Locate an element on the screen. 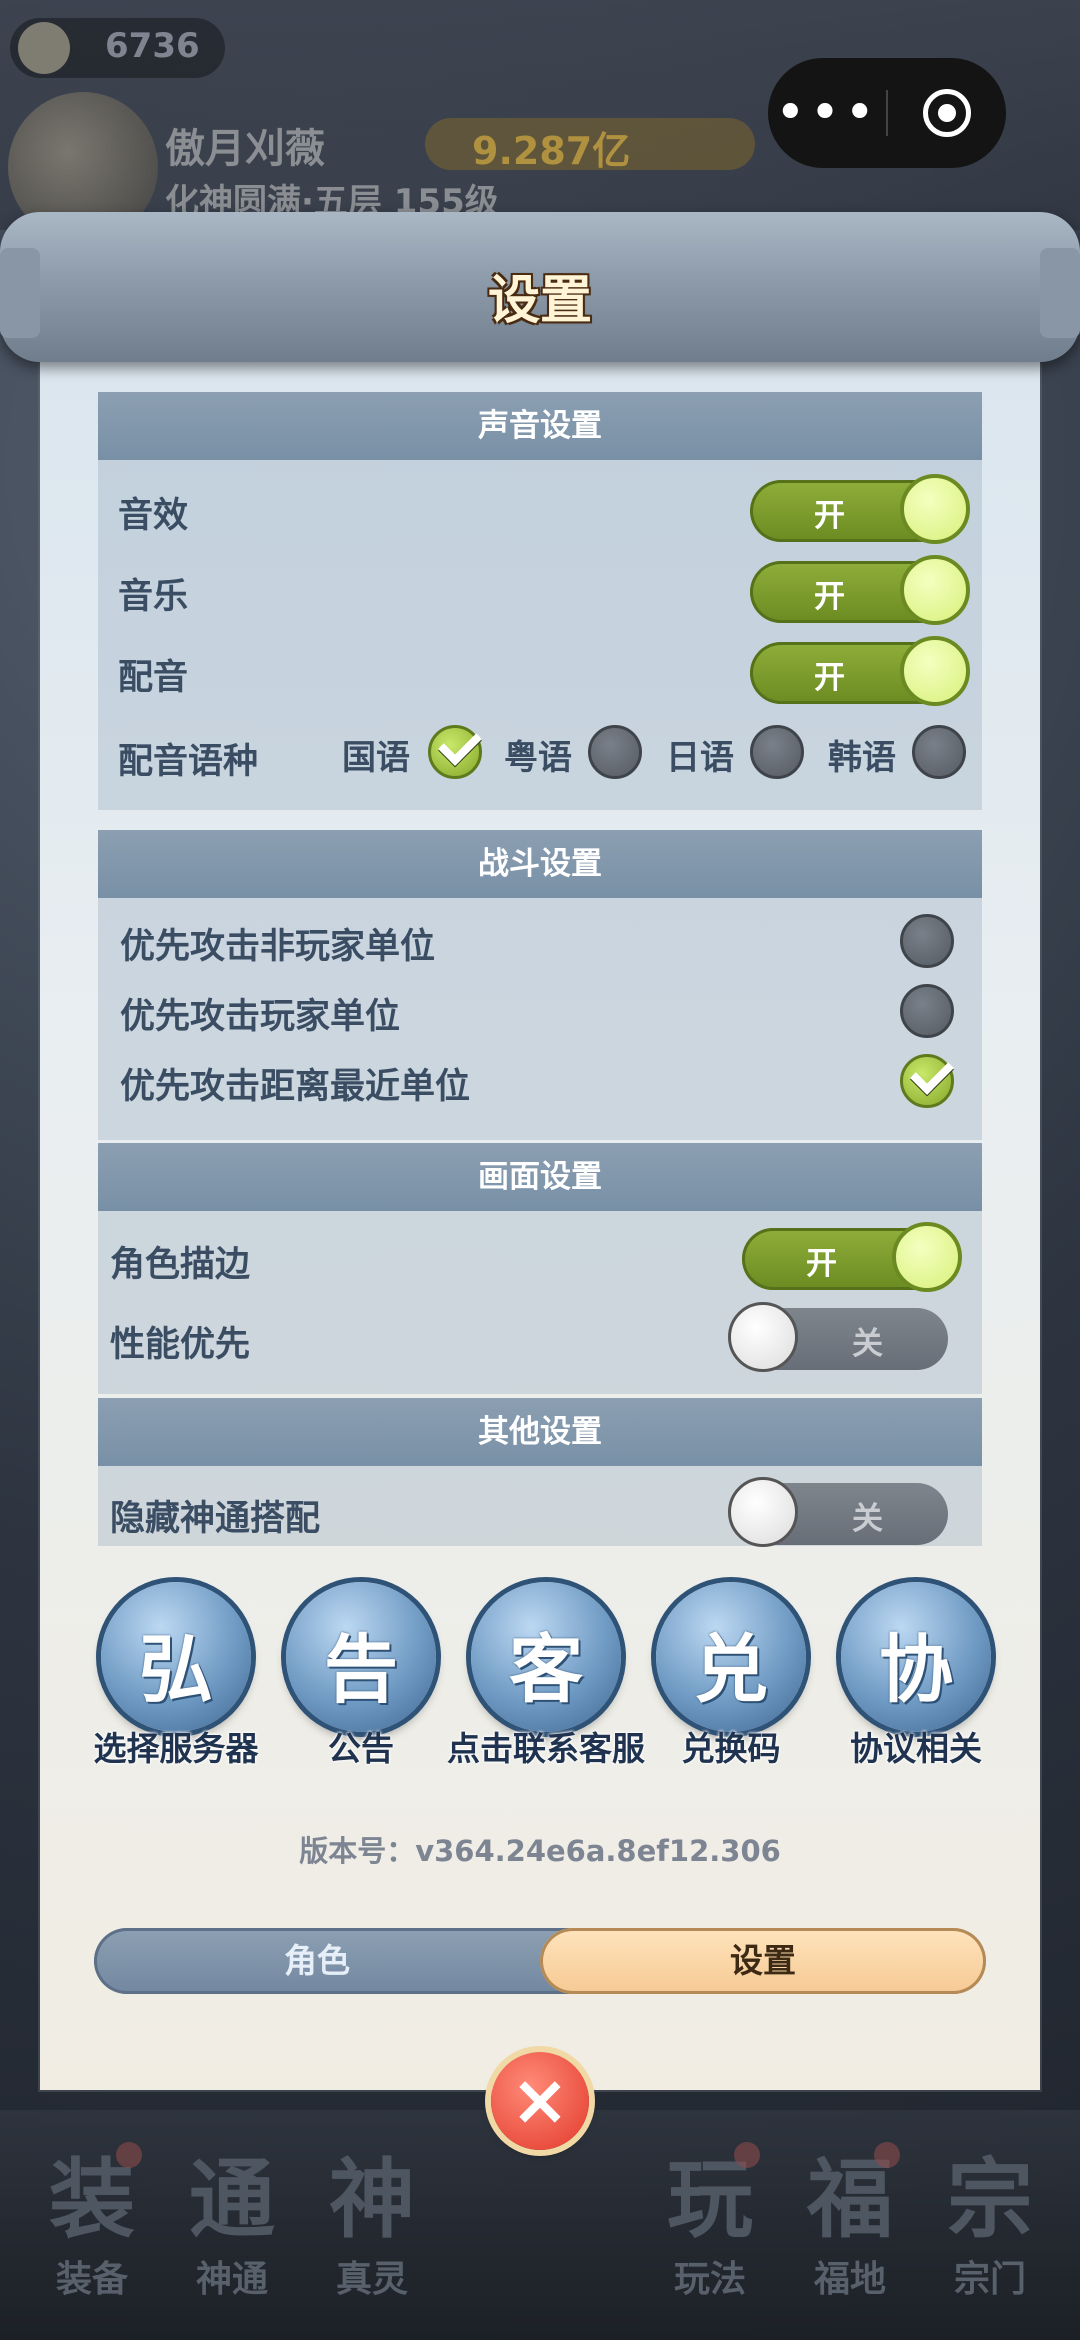  redeem-icon: 兑 is located at coordinates (731, 1670).